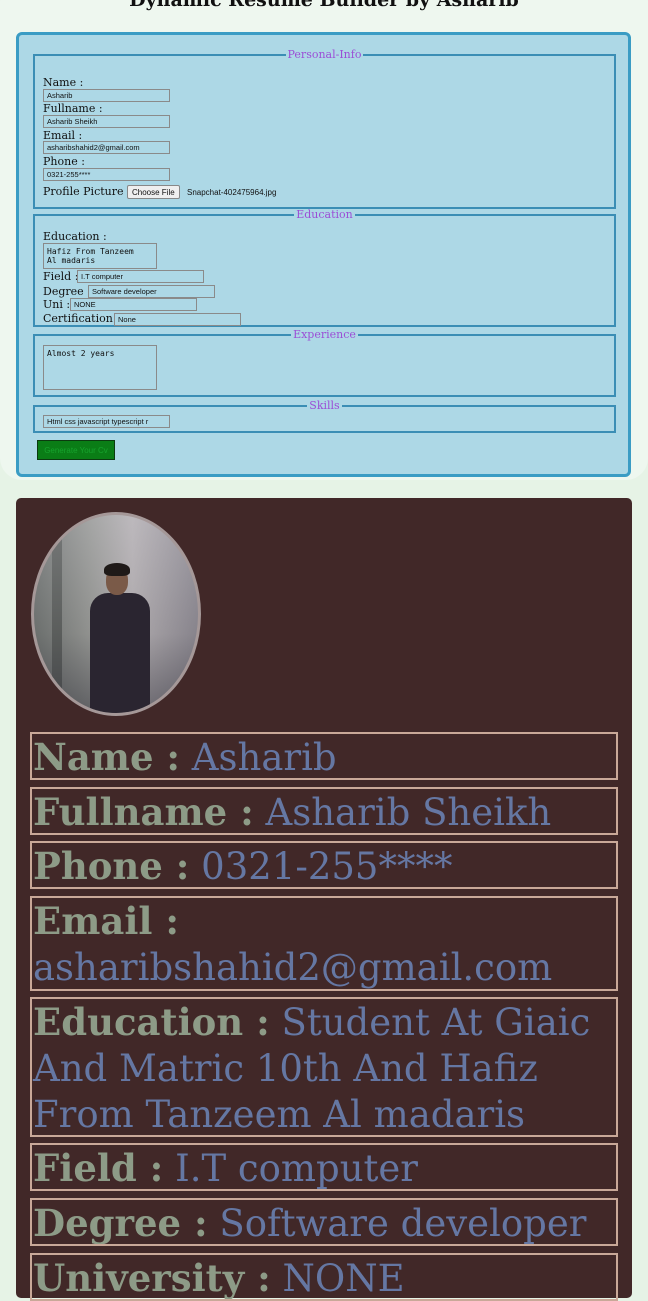 The width and height of the screenshot is (648, 1301). I want to click on resume-fullname-row: Fullname : Asharib Sheikh, so click(324, 811).